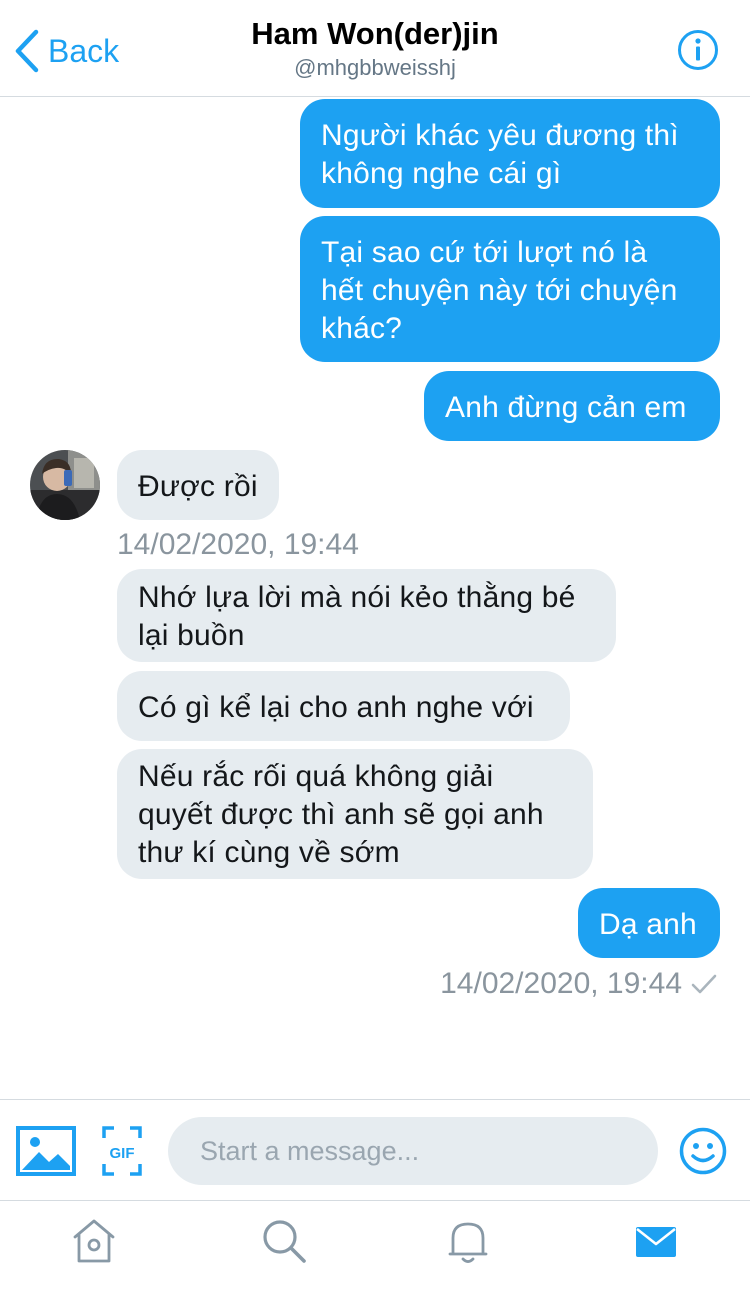  I want to click on message-bubble: Anh đừng cản em, so click(572, 406).